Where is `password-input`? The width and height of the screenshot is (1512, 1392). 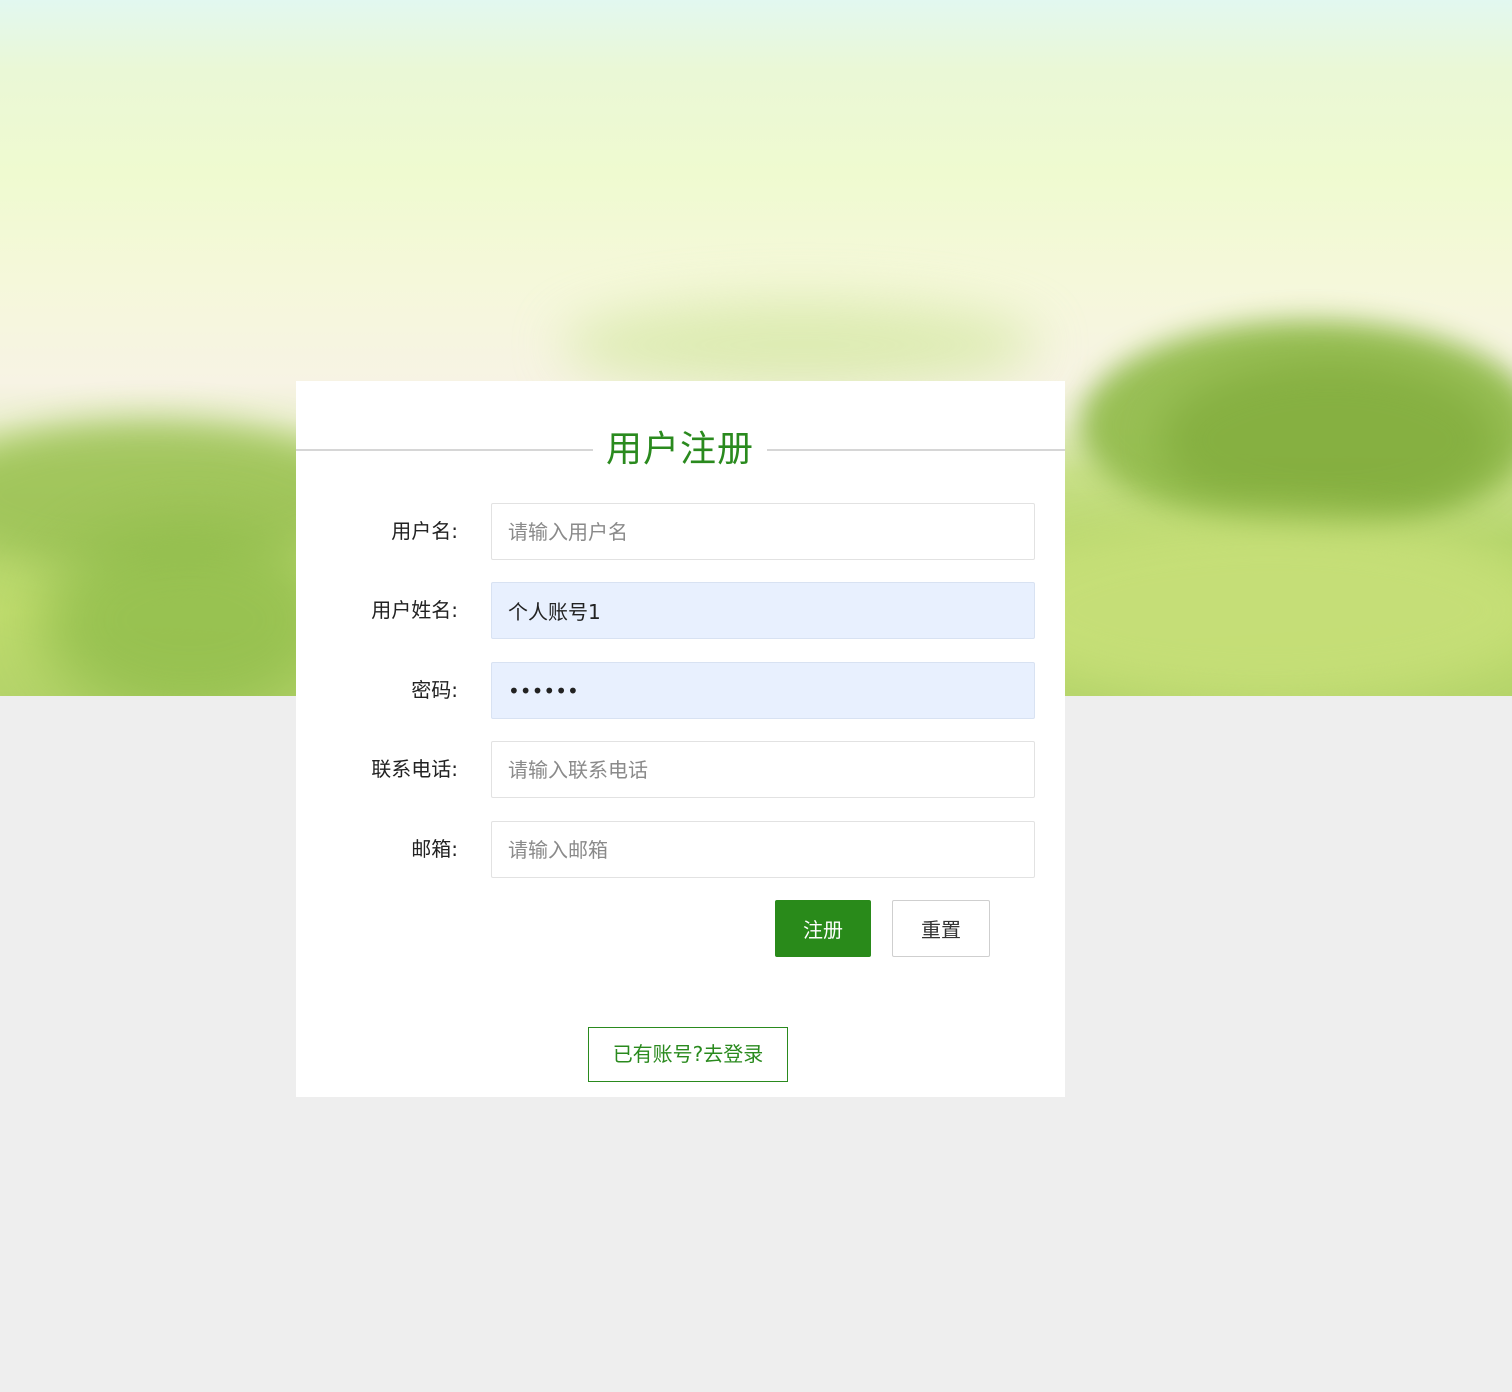
password-input is located at coordinates (763, 690).